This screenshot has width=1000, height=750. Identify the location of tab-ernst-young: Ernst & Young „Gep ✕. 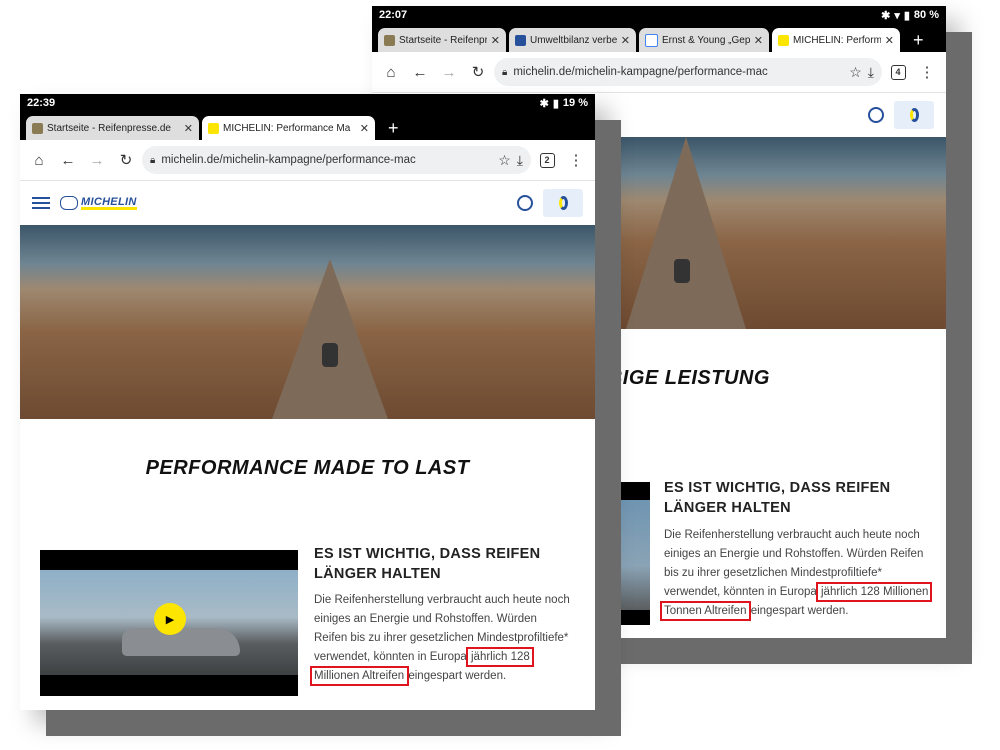
(704, 40).